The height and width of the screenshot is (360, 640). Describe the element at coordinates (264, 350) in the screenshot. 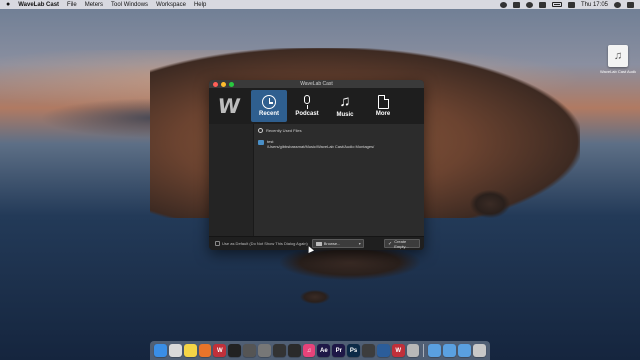

I see `dock-app-app7` at that location.